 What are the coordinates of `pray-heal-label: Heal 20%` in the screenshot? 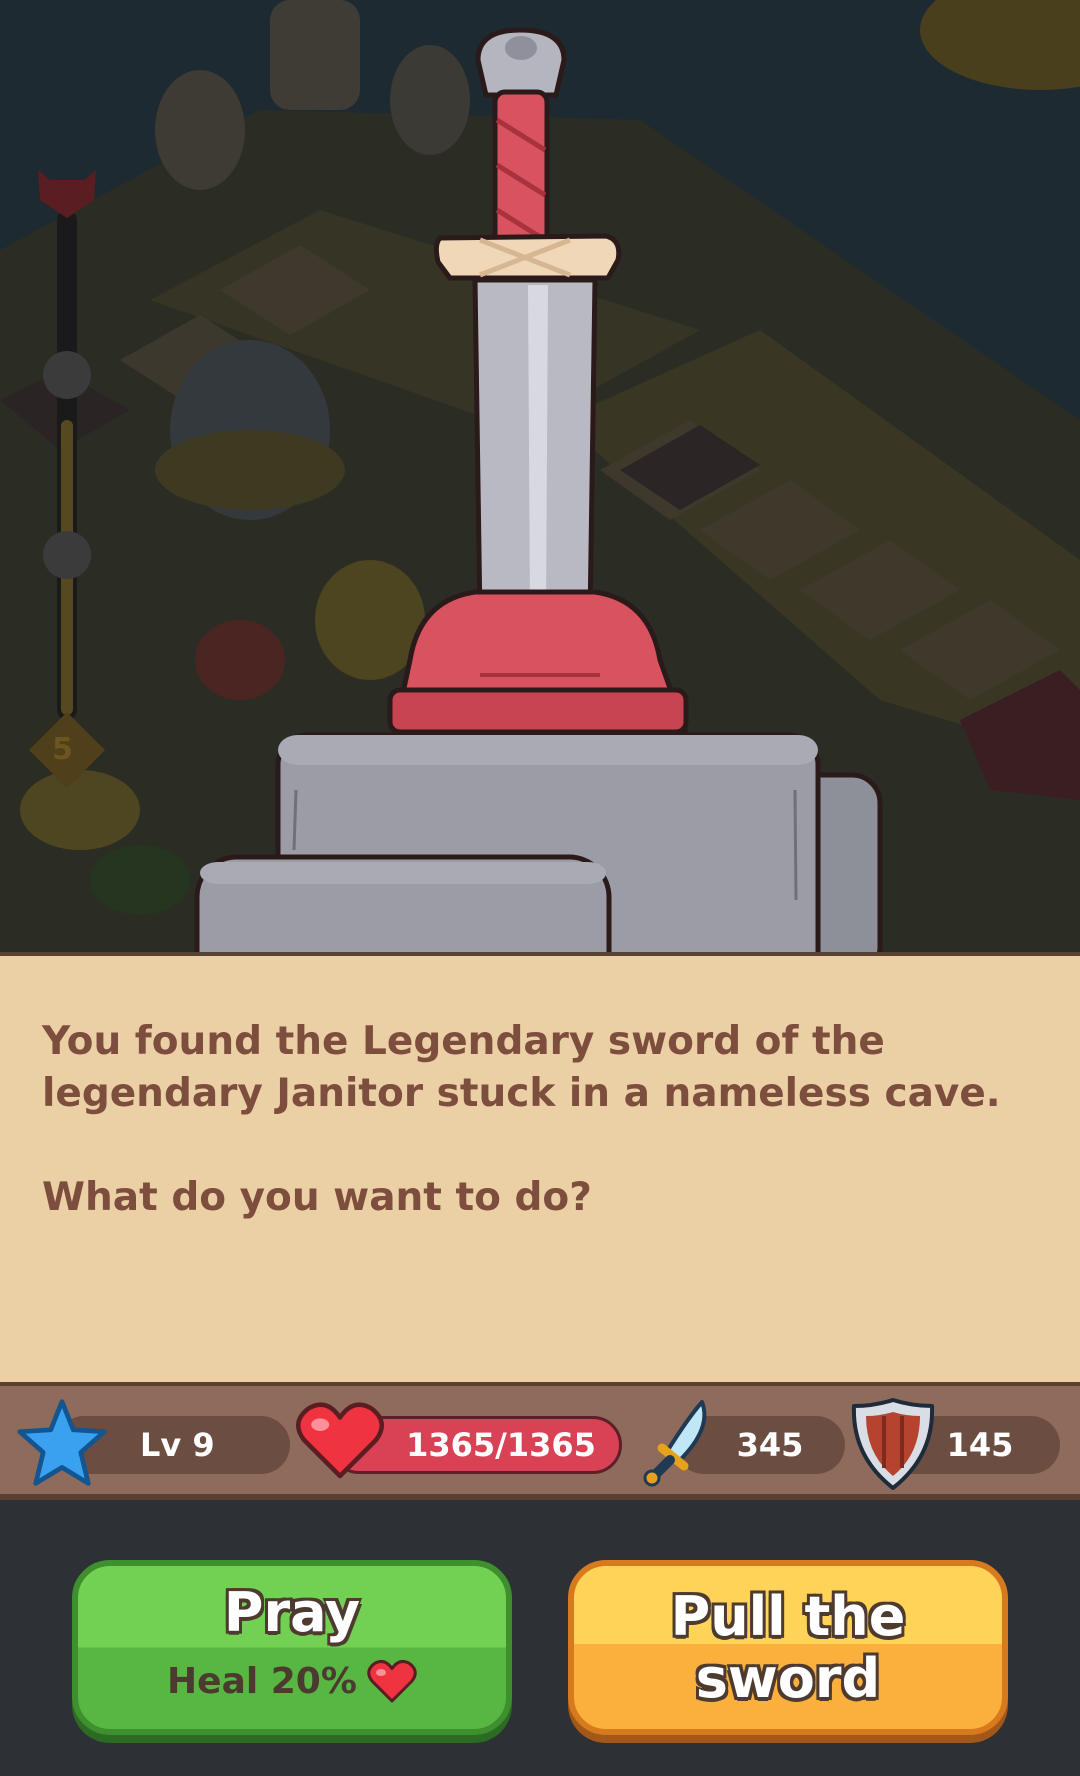 It's located at (262, 1681).